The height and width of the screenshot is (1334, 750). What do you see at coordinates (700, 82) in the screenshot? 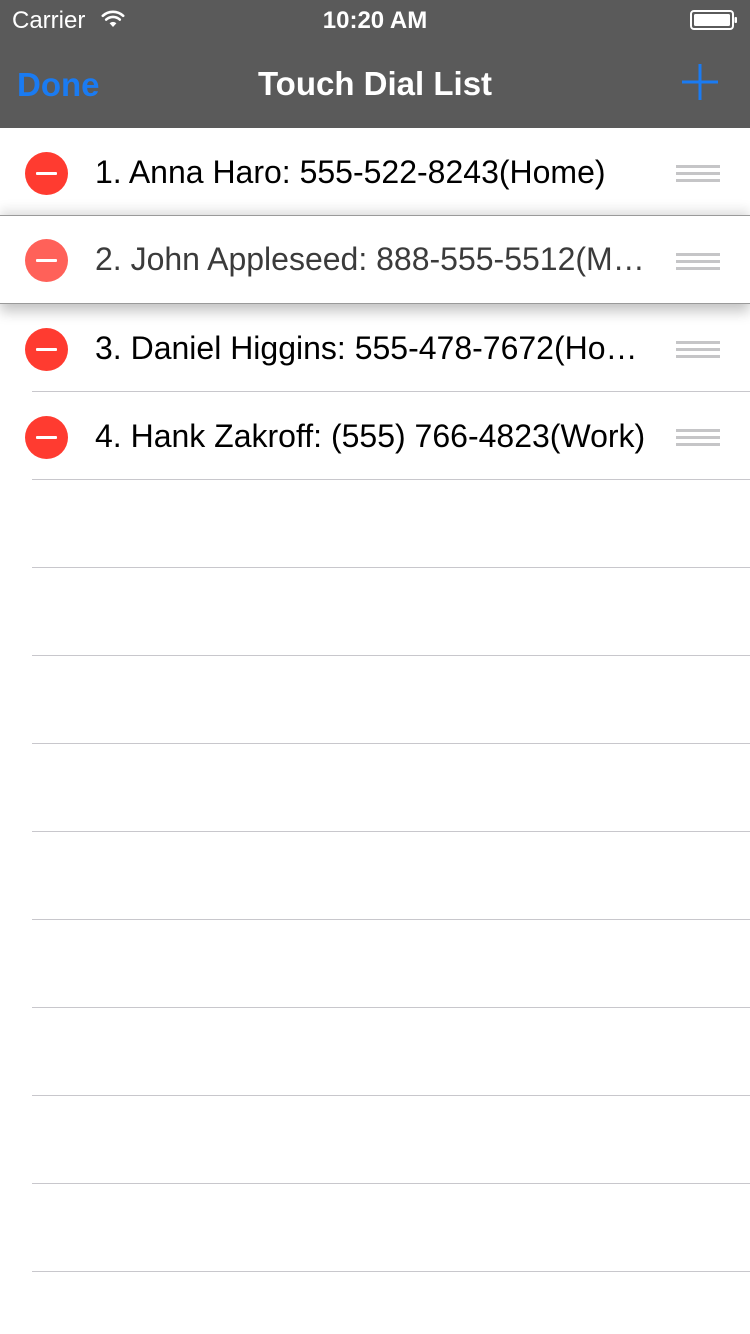
I see `plus-icon` at bounding box center [700, 82].